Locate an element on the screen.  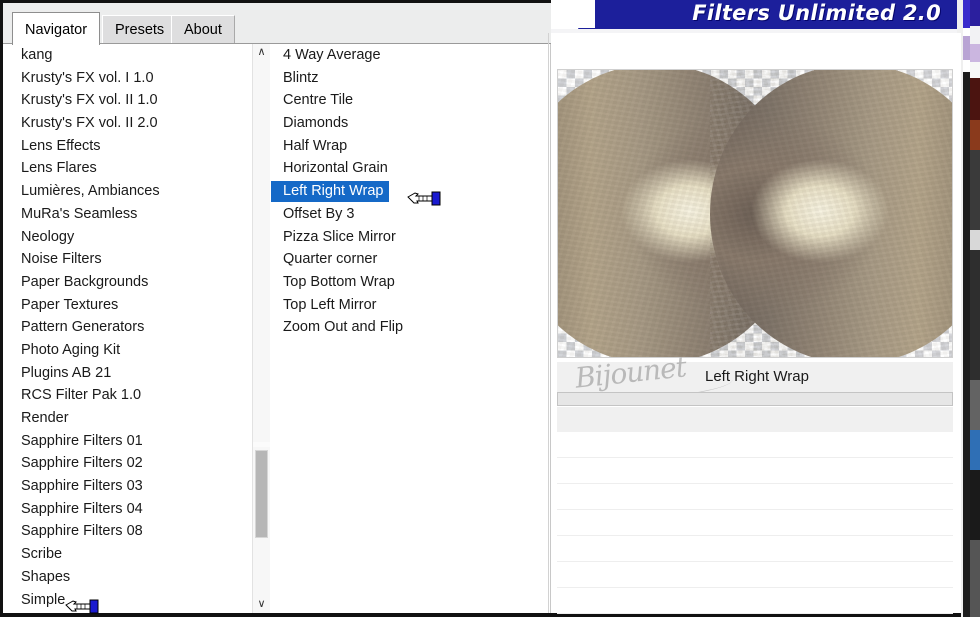
category-list-item: Krusty's FX vol. II 1.0 is located at coordinates (127, 100).